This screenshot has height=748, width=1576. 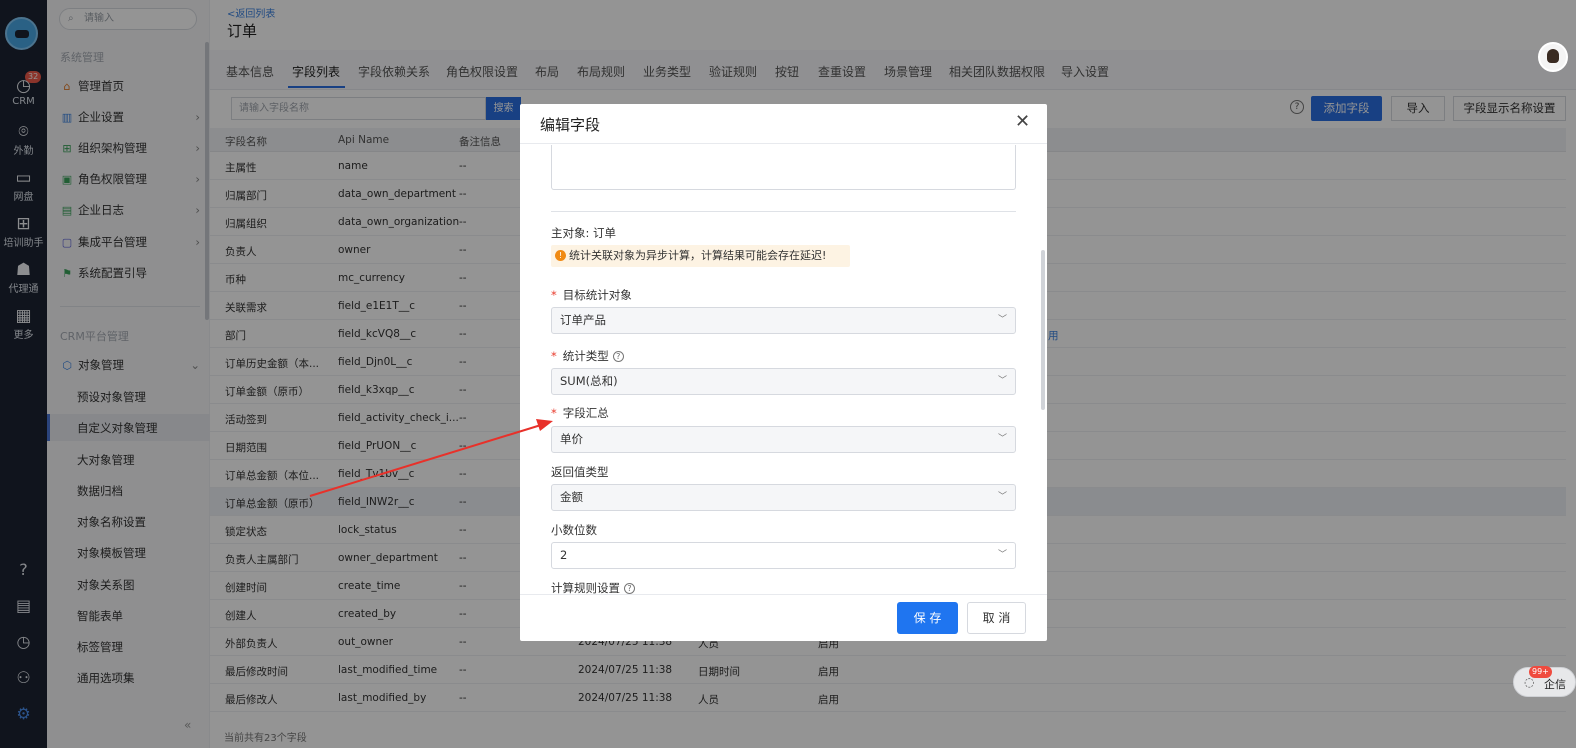 What do you see at coordinates (544, 425) in the screenshot?
I see `arrow-head` at bounding box center [544, 425].